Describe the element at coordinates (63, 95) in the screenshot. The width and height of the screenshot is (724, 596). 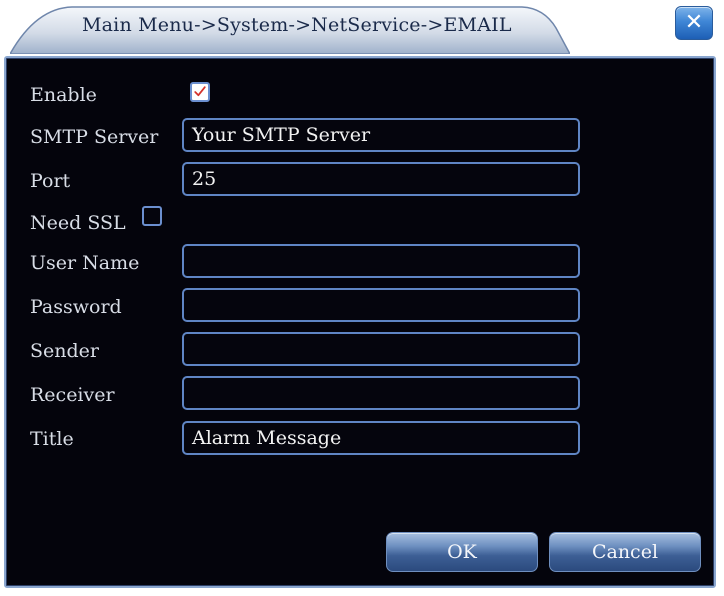
I see `enable-label: Enable` at that location.